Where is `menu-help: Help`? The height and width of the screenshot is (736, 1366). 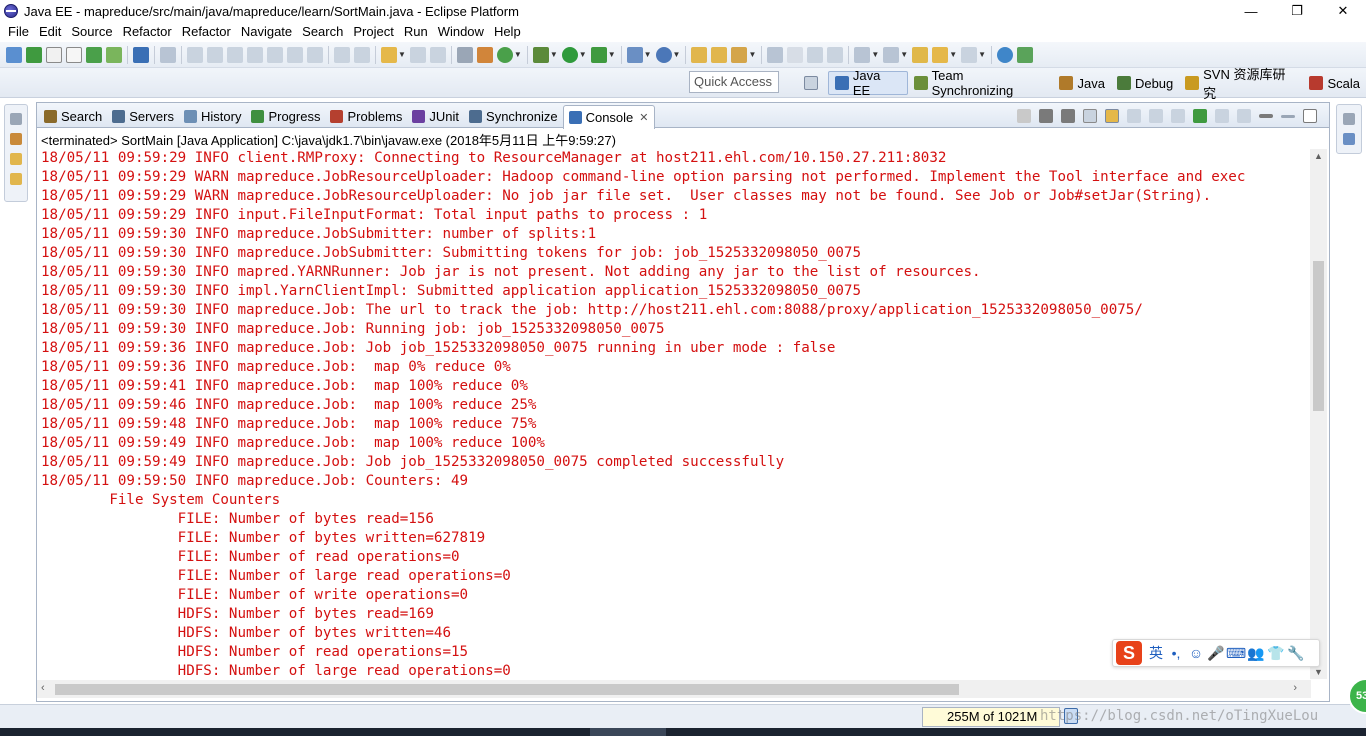 menu-help: Help is located at coordinates (507, 32).